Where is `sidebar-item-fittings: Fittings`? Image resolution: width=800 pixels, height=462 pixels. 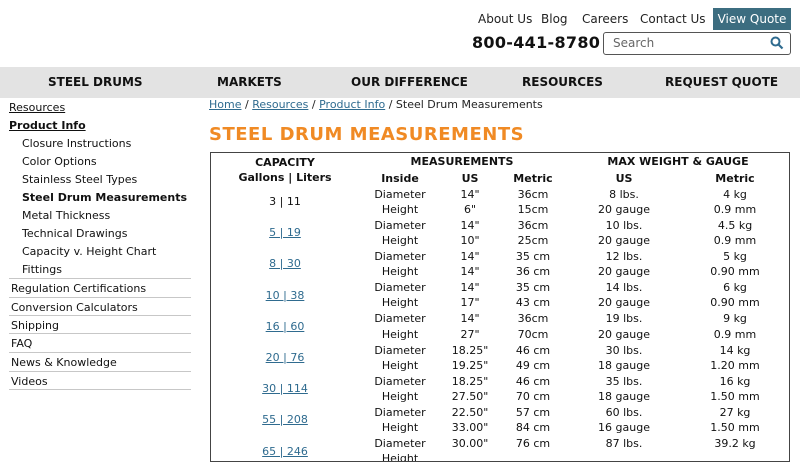
sidebar-item-fittings: Fittings is located at coordinates (42, 269).